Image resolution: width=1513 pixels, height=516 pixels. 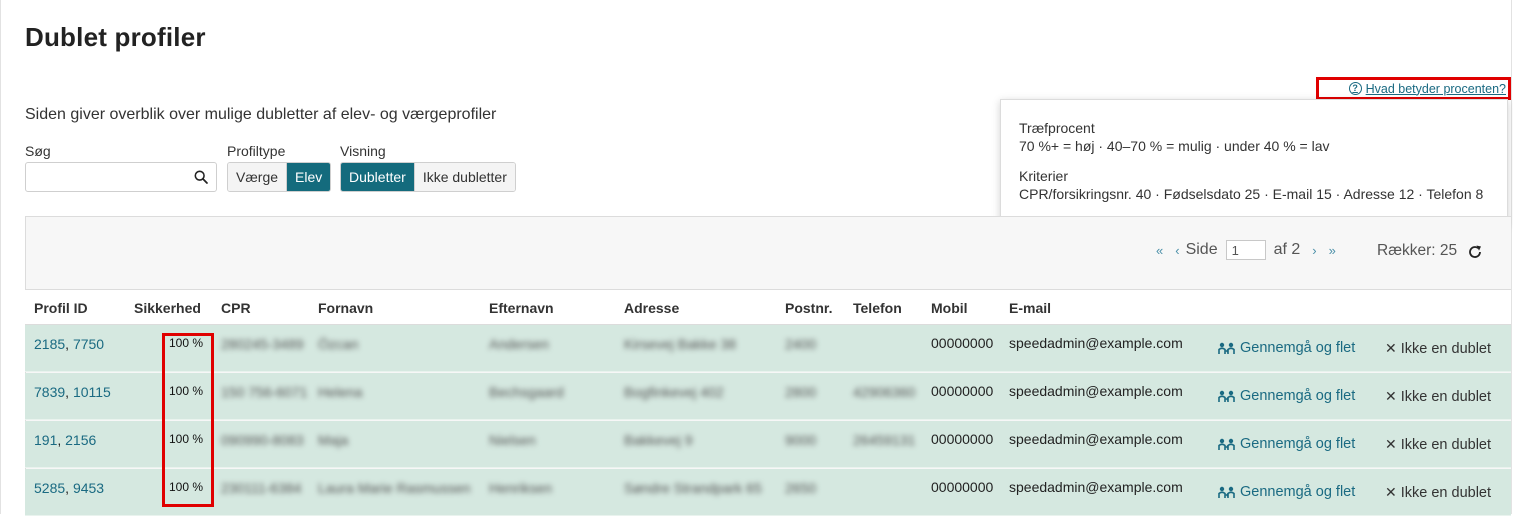 I want to click on page-number-input: 1, so click(x=1245, y=250).